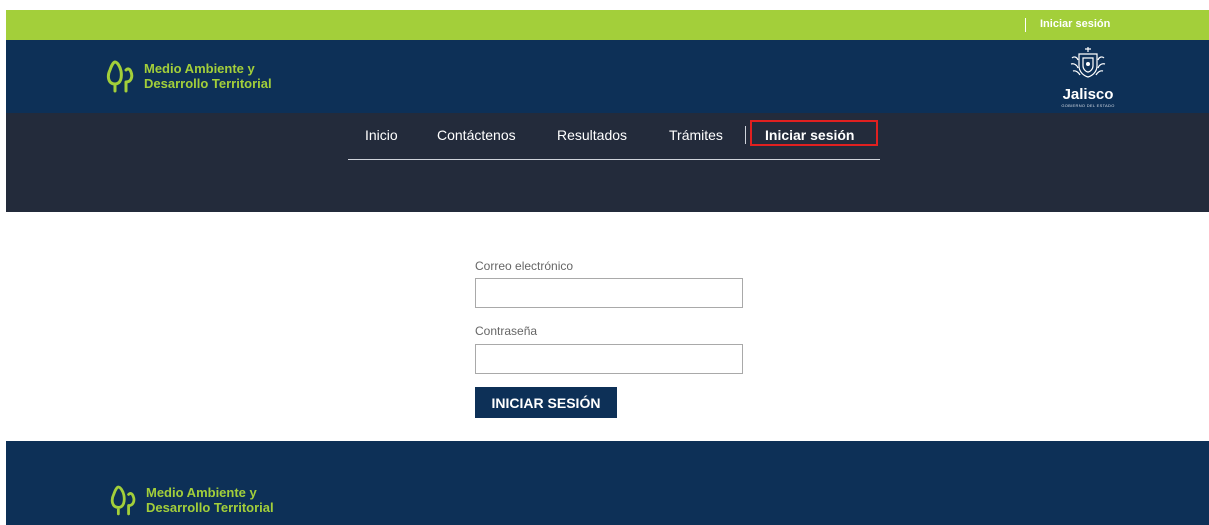  I want to click on password-input, so click(609, 359).